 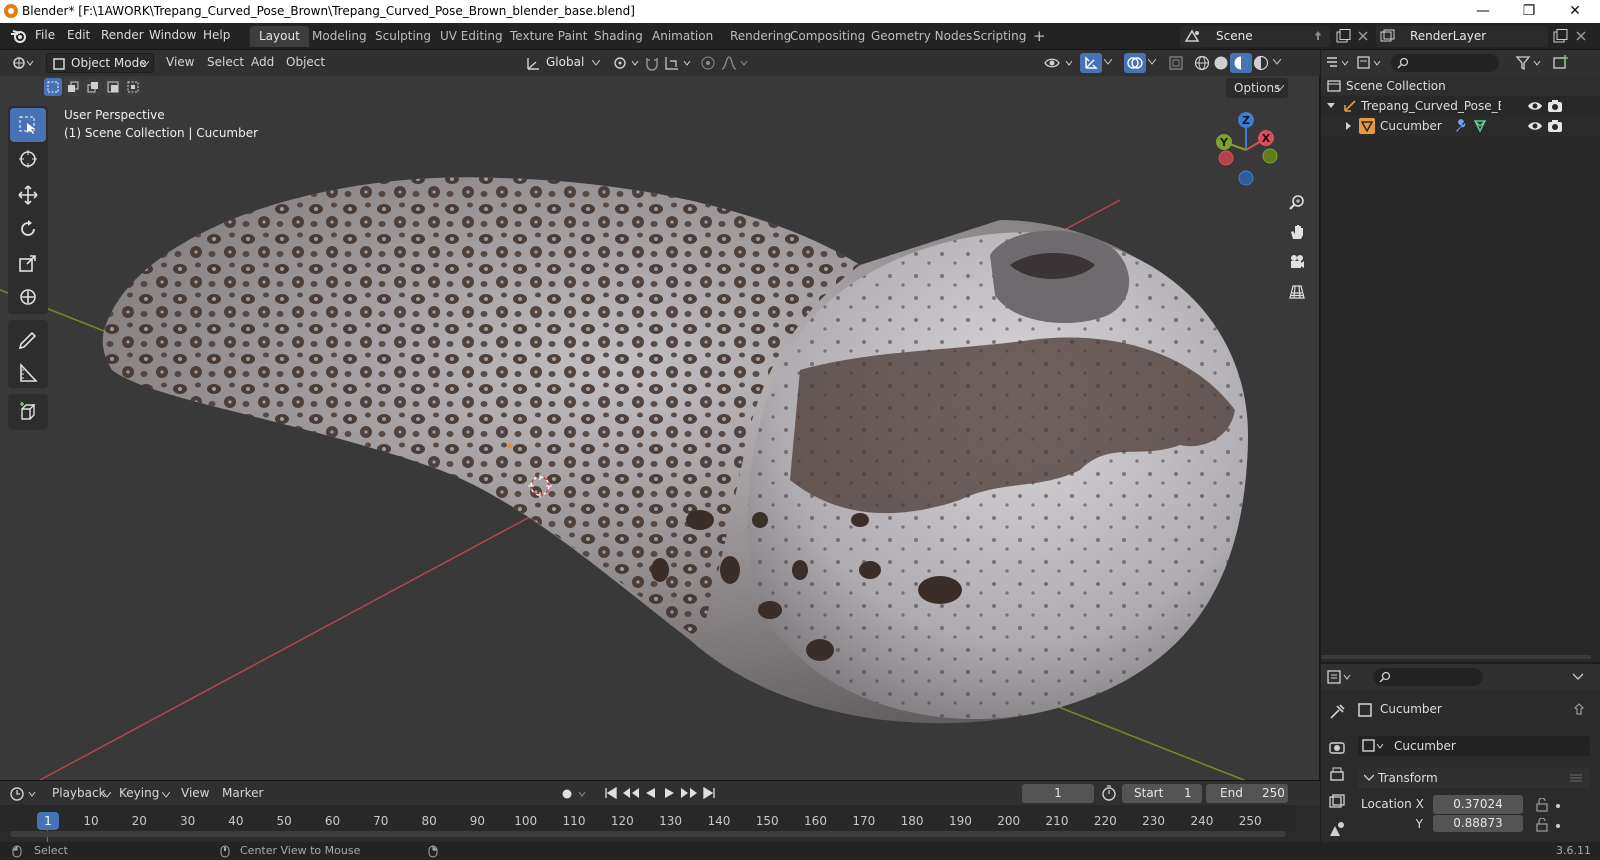 What do you see at coordinates (626, 63) in the screenshot?
I see `pivot-point-icon` at bounding box center [626, 63].